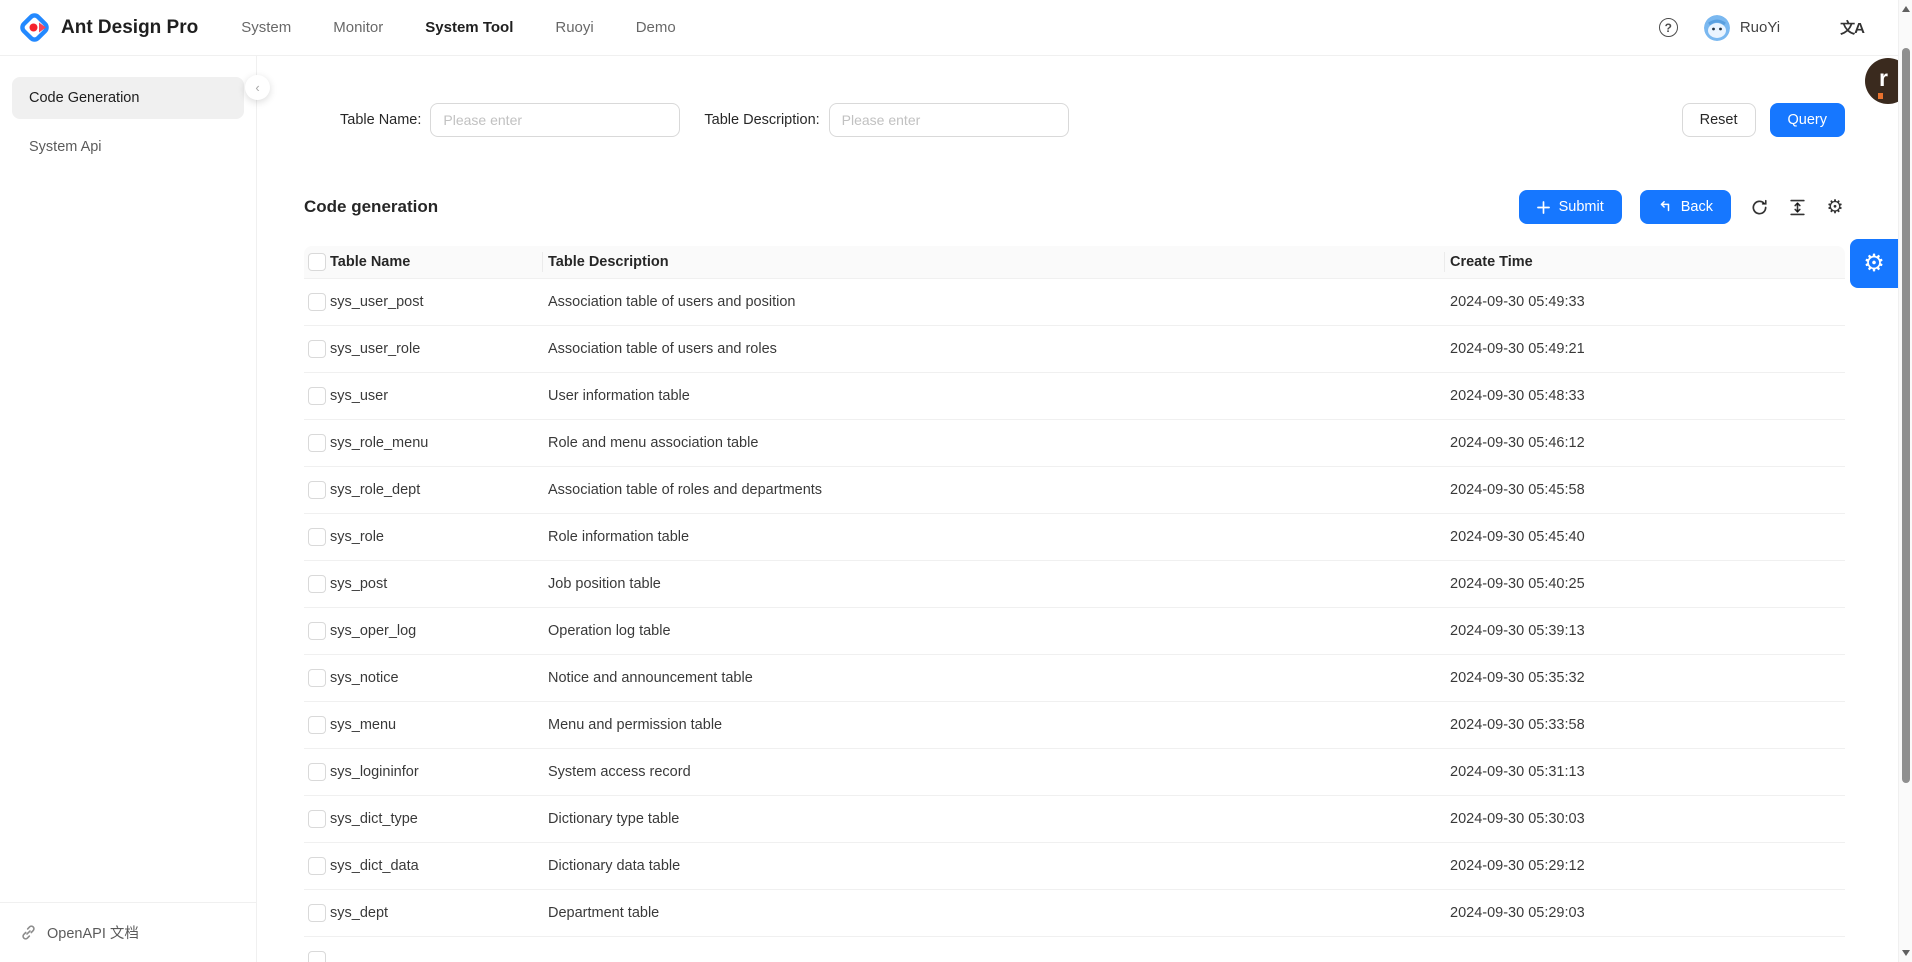  Describe the element at coordinates (1570, 207) in the screenshot. I see `submit-button: Submit` at that location.